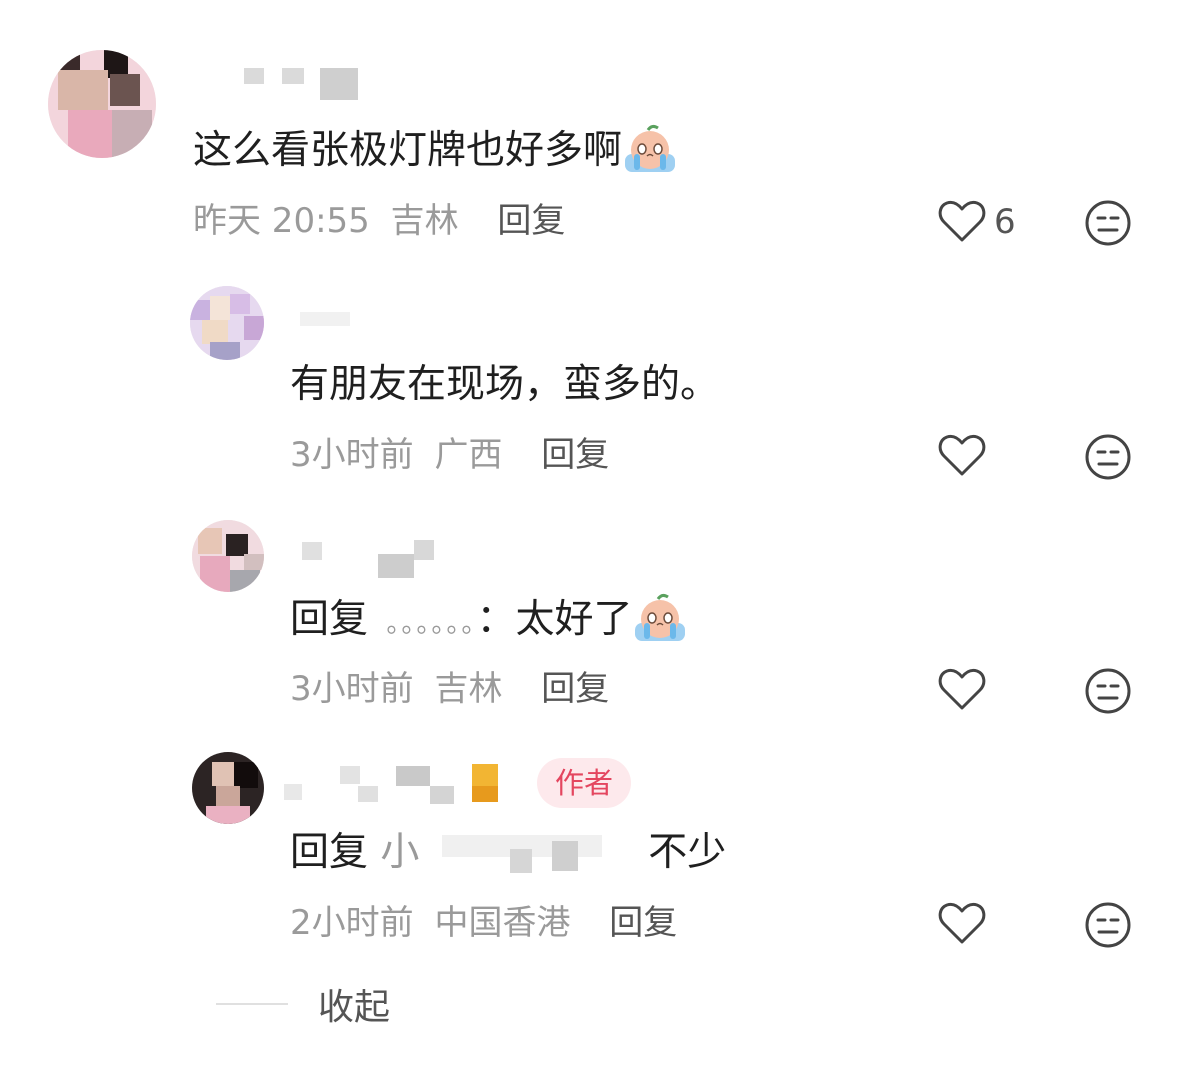 The height and width of the screenshot is (1080, 1179). What do you see at coordinates (468, 455) in the screenshot?
I see `location: 广西` at bounding box center [468, 455].